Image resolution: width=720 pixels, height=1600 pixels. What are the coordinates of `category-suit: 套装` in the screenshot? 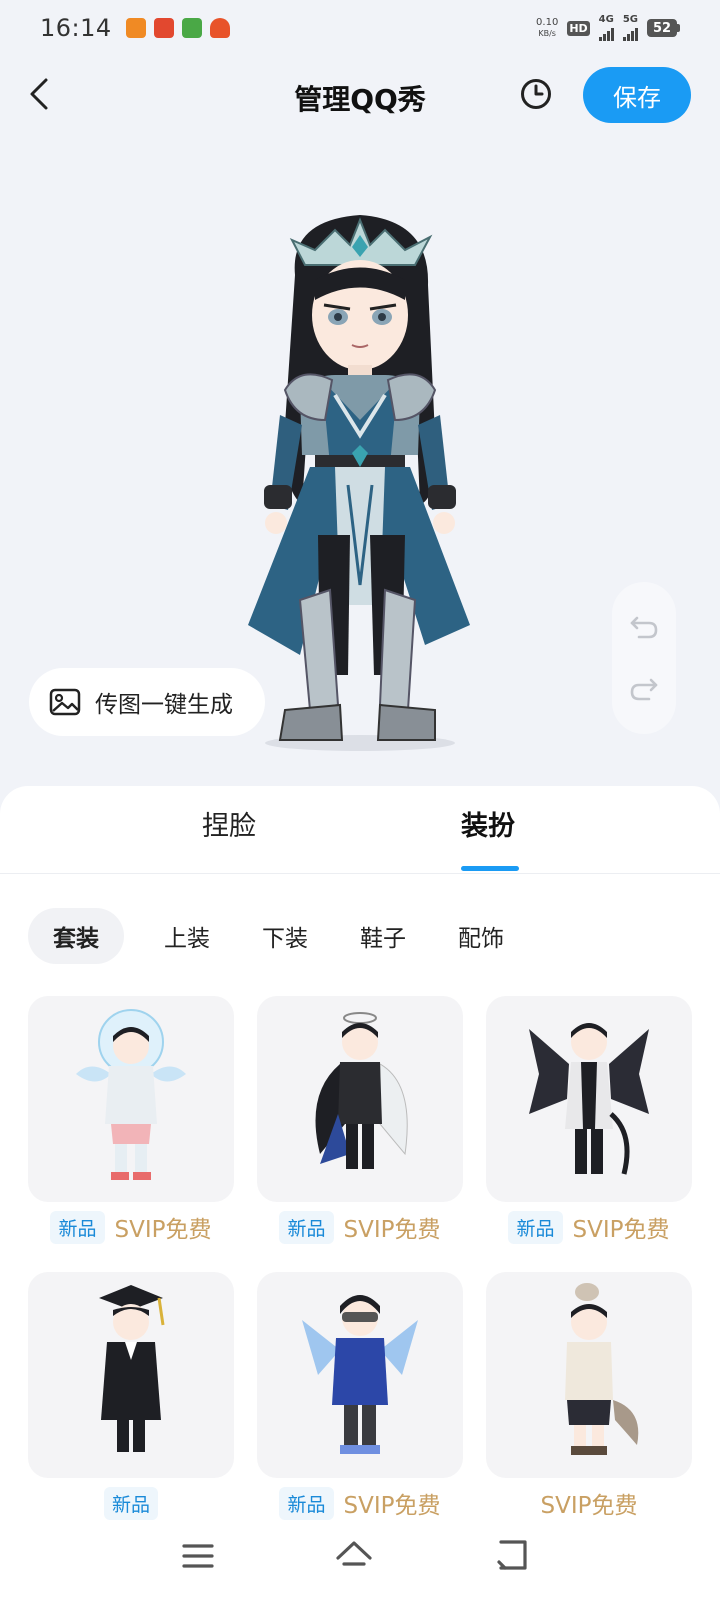 It's located at (76, 936).